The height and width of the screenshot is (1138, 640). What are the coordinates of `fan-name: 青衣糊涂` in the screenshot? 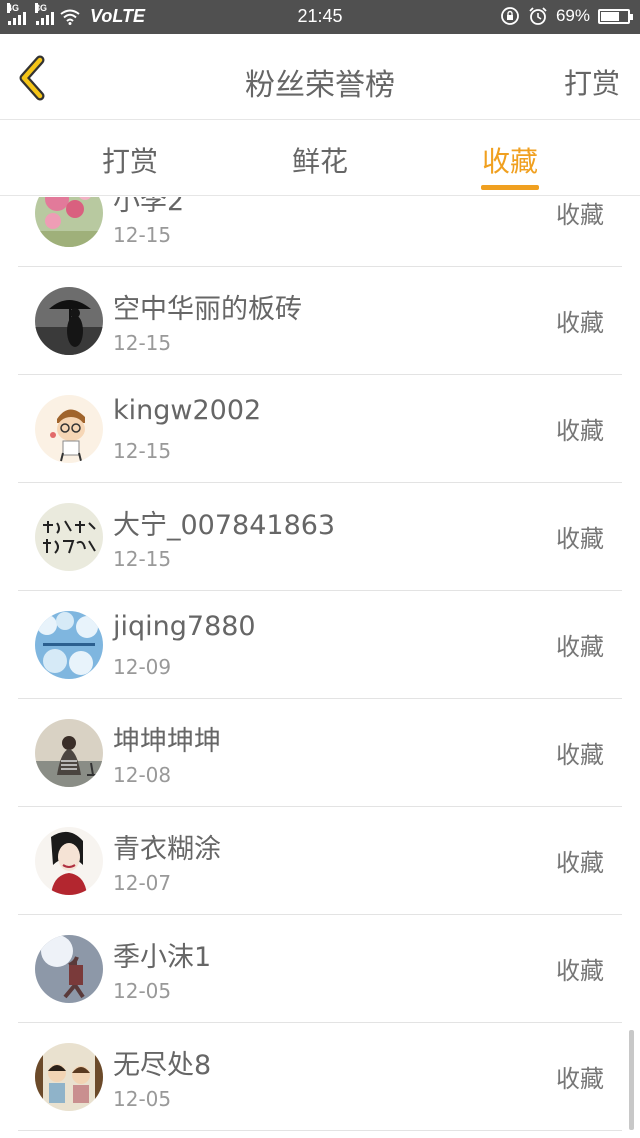 It's located at (167, 849).